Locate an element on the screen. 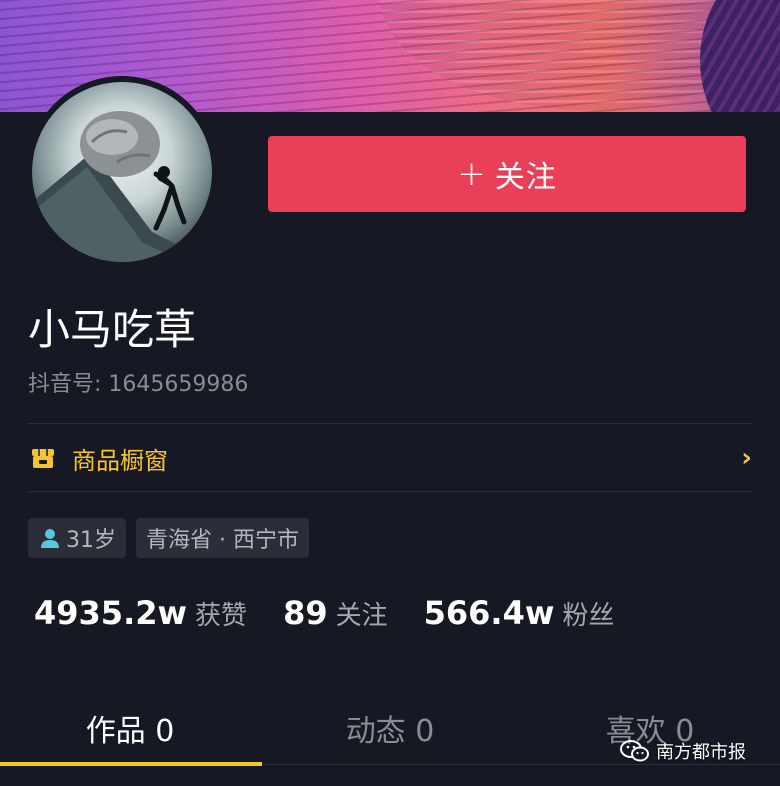  storefront-icon is located at coordinates (43, 458).